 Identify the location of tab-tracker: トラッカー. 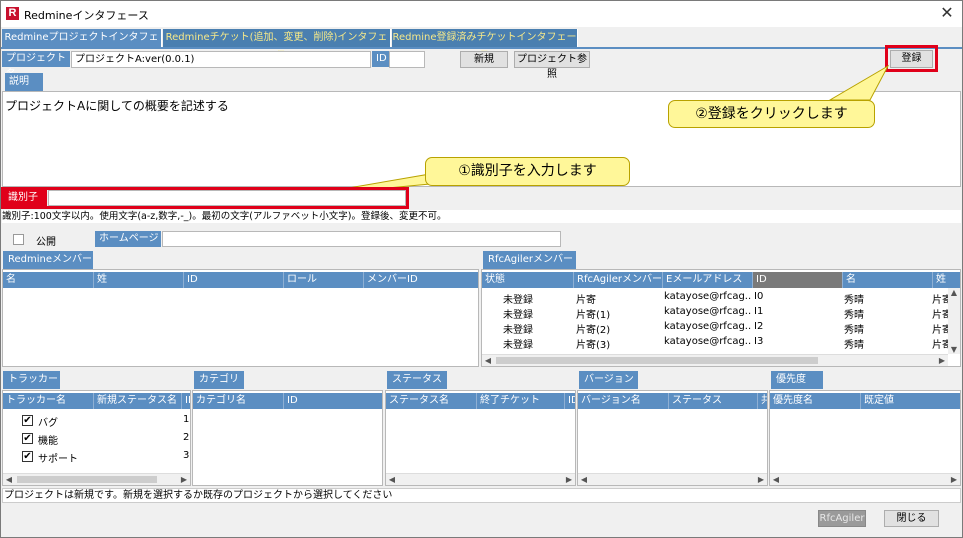
(31, 380).